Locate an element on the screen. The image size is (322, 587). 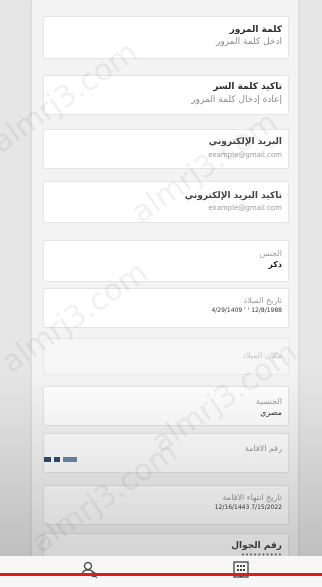
nationality-label: الجنسية is located at coordinates (268, 401).